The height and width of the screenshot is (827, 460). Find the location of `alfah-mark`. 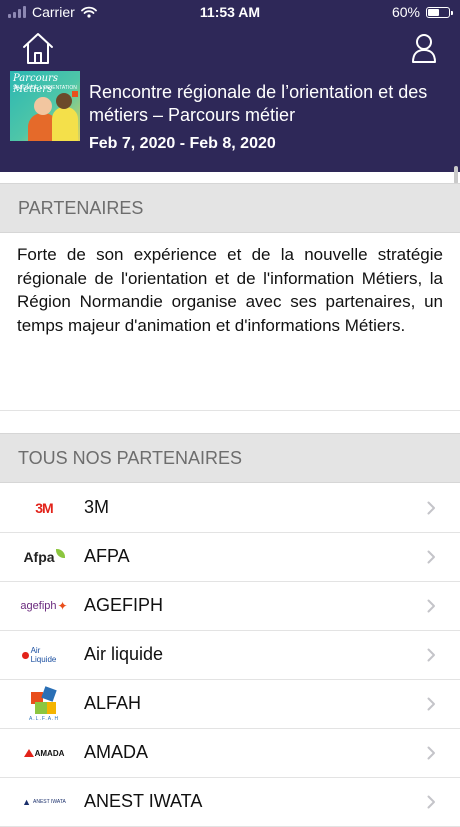

alfah-mark is located at coordinates (44, 700).